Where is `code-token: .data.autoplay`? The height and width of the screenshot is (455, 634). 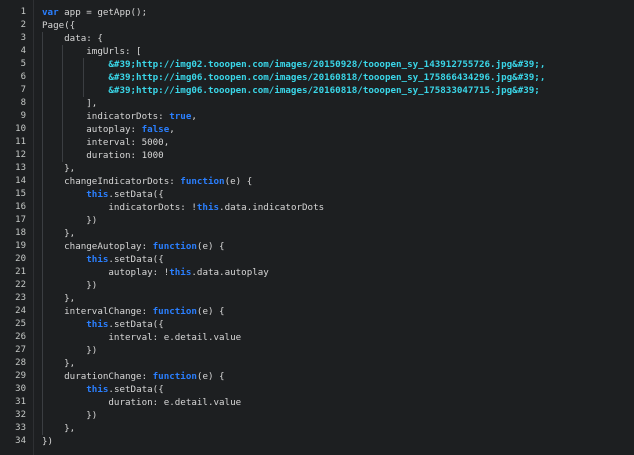
code-token: .data.autoplay is located at coordinates (230, 272).